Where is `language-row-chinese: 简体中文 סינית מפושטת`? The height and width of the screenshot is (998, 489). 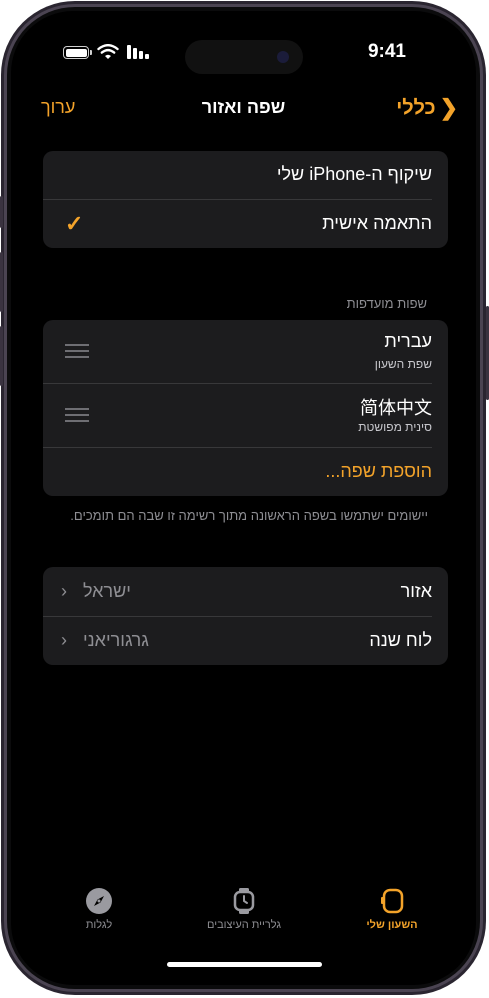
language-row-chinese: 简体中文 סינית מפושטת is located at coordinates (245, 415).